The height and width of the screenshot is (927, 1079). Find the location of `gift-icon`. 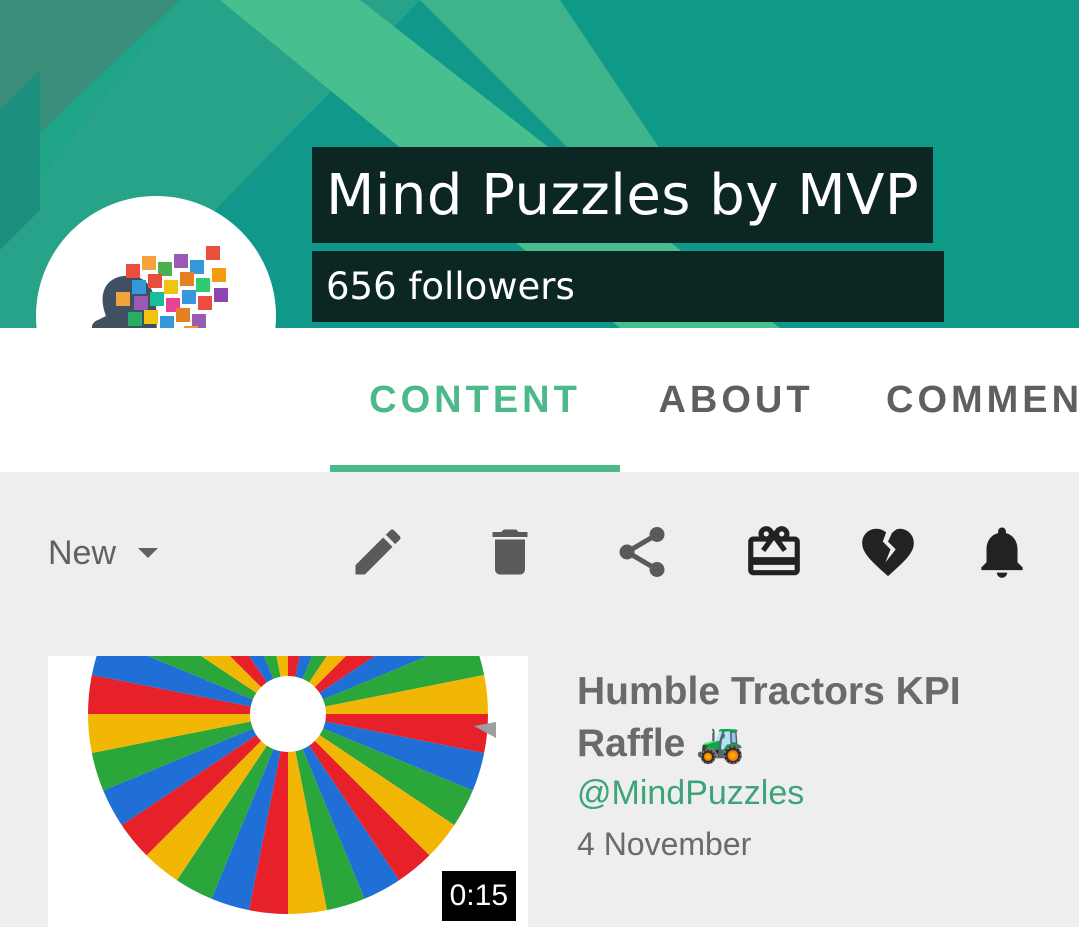

gift-icon is located at coordinates (774, 551).